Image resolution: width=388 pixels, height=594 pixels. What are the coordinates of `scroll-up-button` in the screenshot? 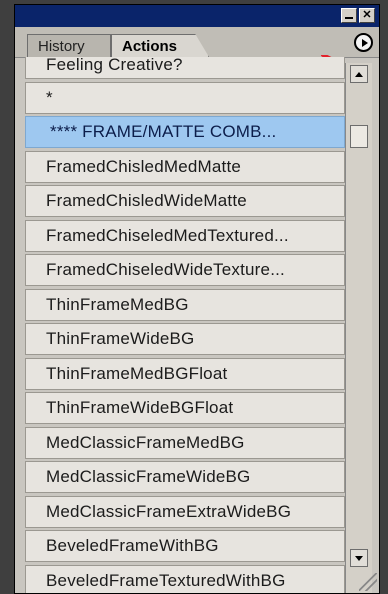 It's located at (359, 74).